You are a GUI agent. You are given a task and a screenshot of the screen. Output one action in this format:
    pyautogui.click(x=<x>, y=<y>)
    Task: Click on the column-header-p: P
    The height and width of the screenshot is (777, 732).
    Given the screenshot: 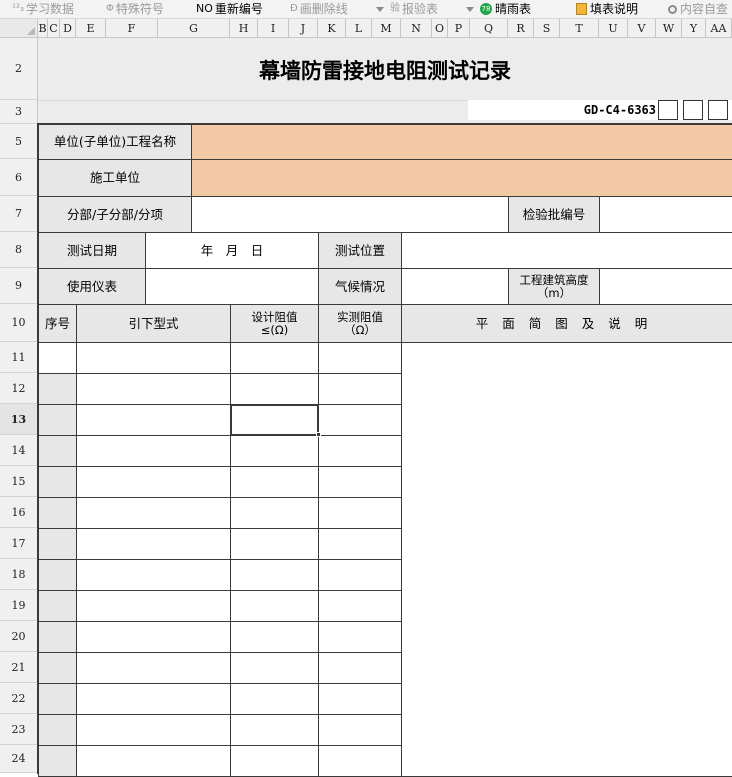 What is the action you would take?
    pyautogui.click(x=459, y=28)
    